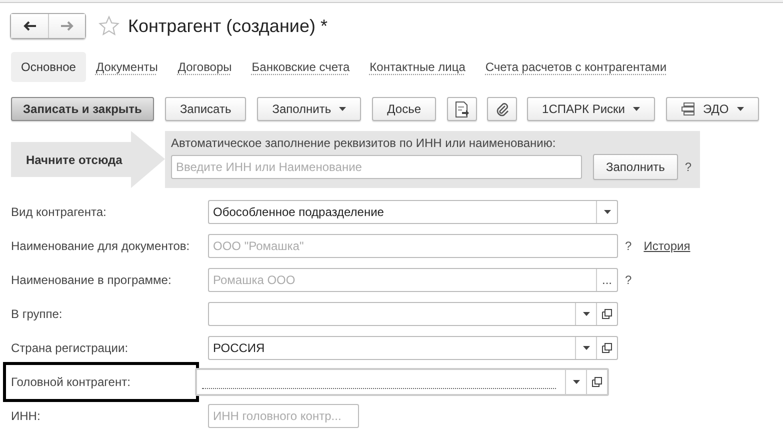 This screenshot has height=430, width=783. Describe the element at coordinates (576, 67) in the screenshot. I see `tab: Счета расчетов с контрагентами` at that location.